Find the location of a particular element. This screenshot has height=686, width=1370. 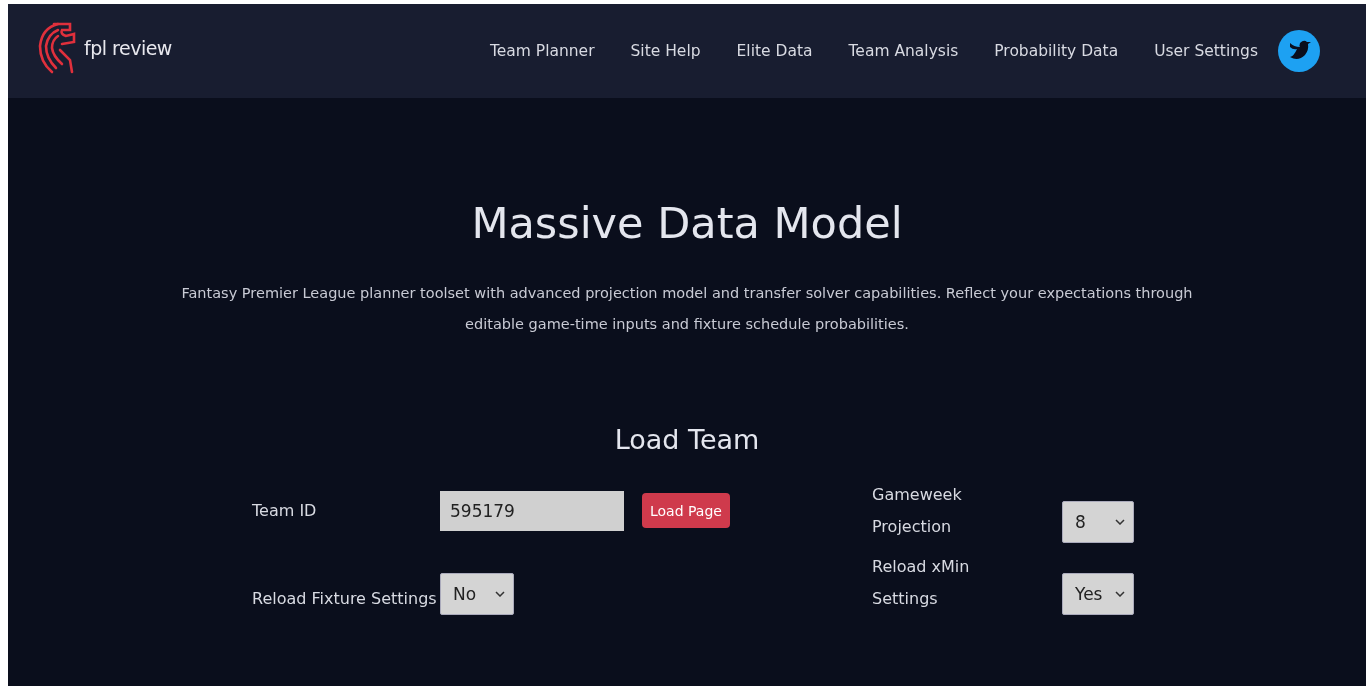

load-page-button: Load Page is located at coordinates (686, 510).